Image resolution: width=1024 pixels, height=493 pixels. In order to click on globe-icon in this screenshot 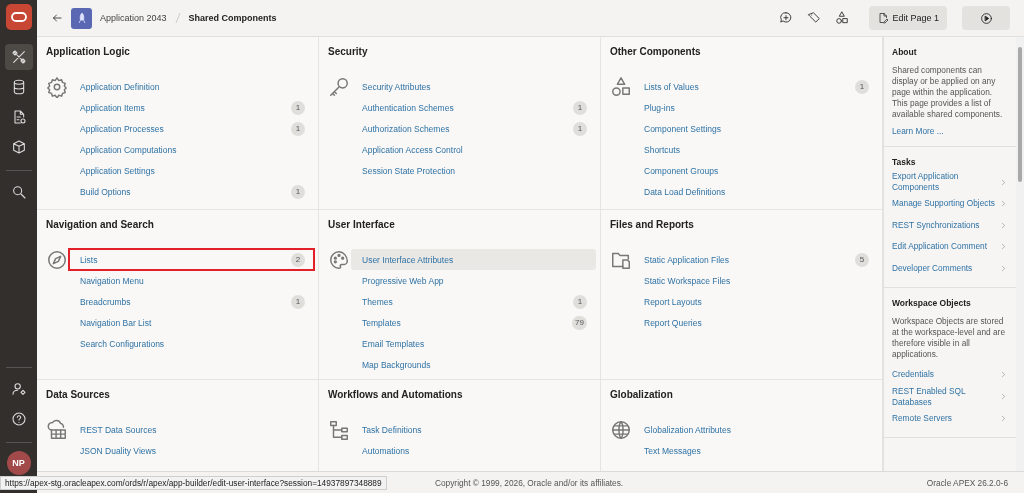, I will do `click(621, 430)`.